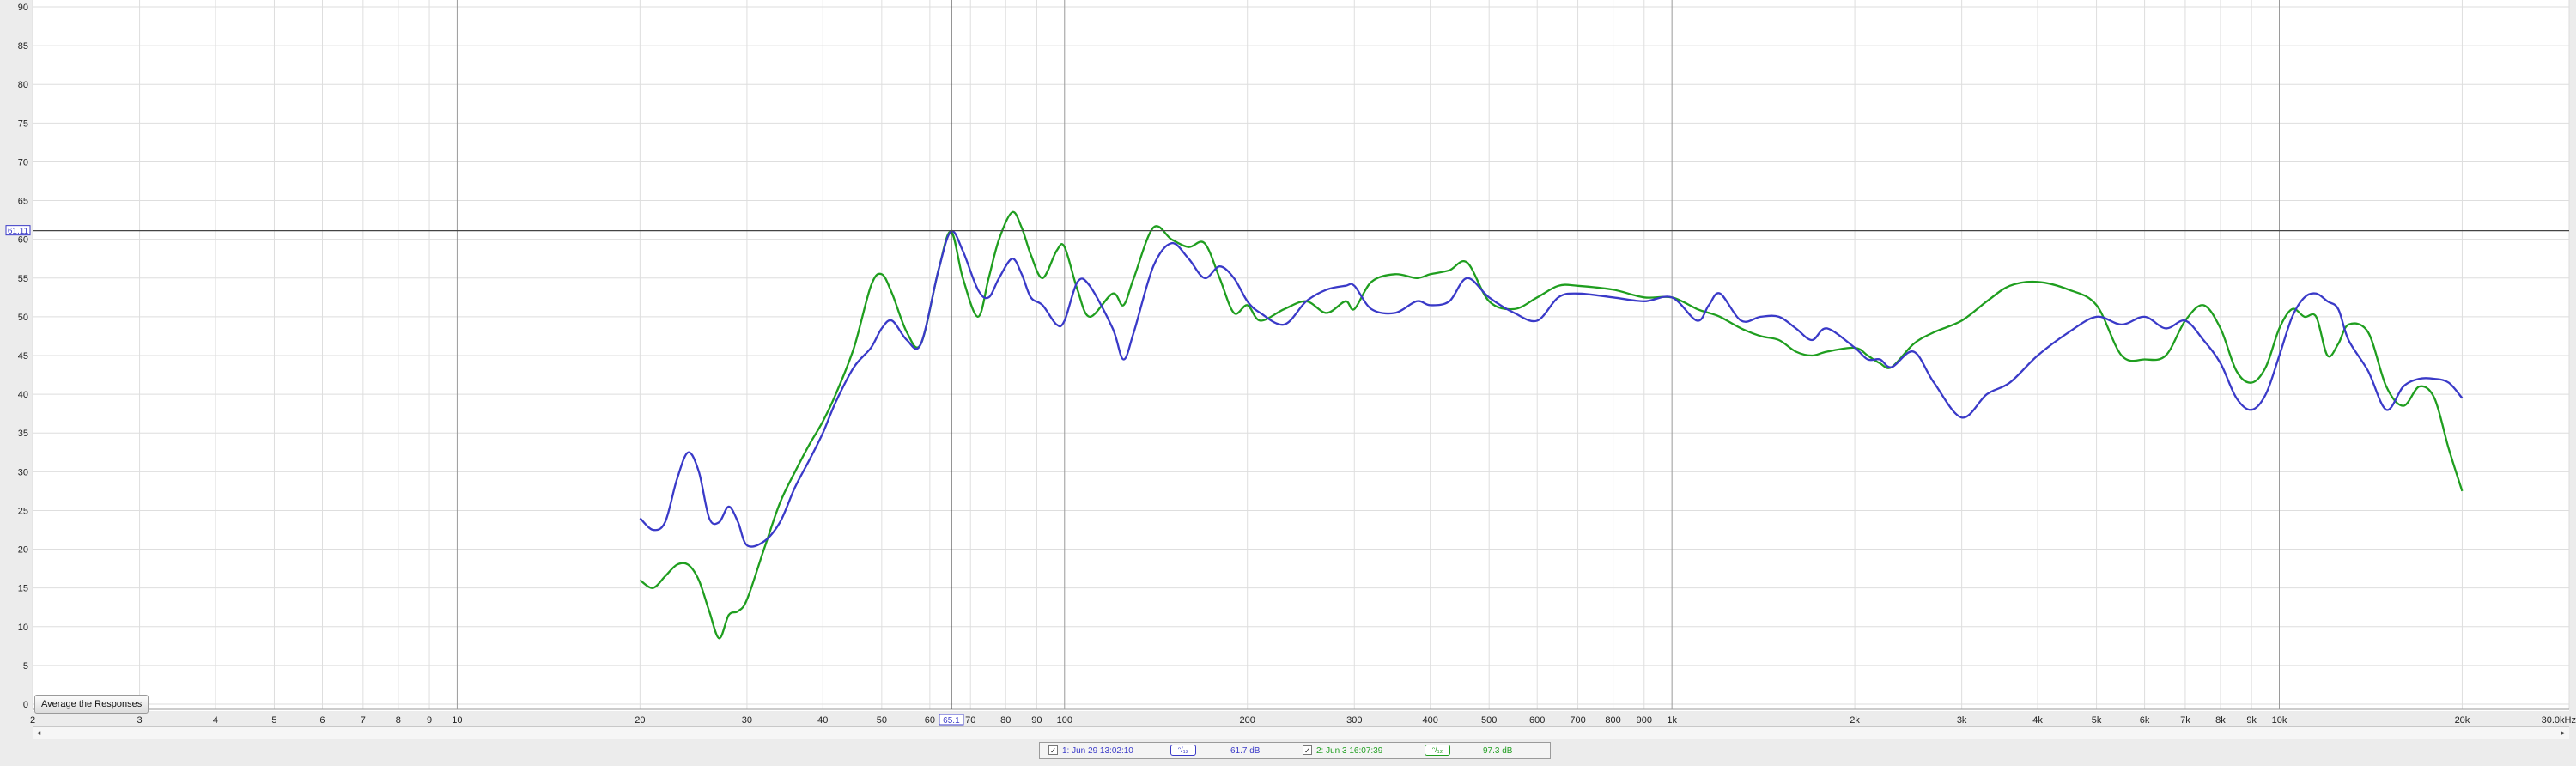 The height and width of the screenshot is (766, 2576). What do you see at coordinates (2559, 721) in the screenshot?
I see `x-tick-label: 30.0kHz` at bounding box center [2559, 721].